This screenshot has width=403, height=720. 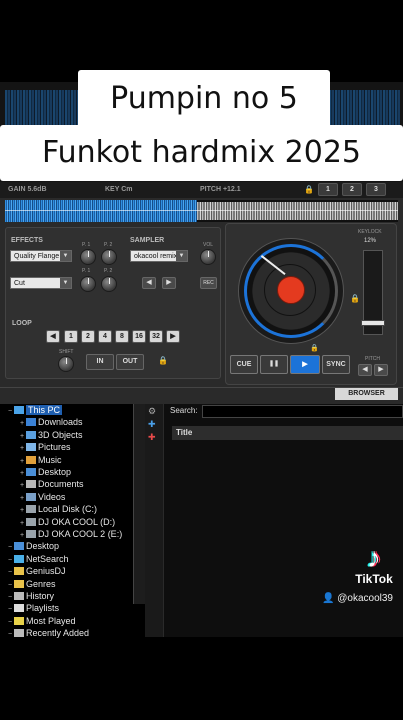 I want to click on pitch-button-2: 2, so click(x=352, y=189).